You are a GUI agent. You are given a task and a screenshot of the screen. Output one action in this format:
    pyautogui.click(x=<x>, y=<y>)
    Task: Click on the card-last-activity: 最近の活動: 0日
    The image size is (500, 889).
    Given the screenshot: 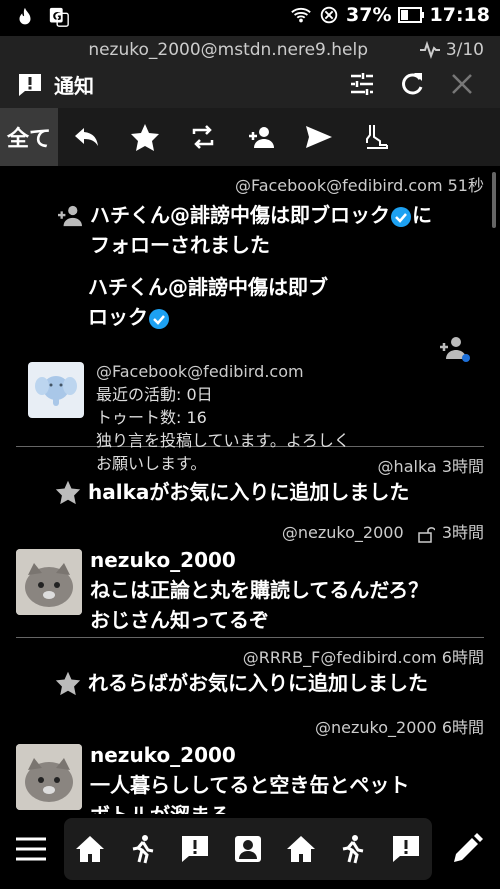 What is the action you would take?
    pyautogui.click(x=154, y=394)
    